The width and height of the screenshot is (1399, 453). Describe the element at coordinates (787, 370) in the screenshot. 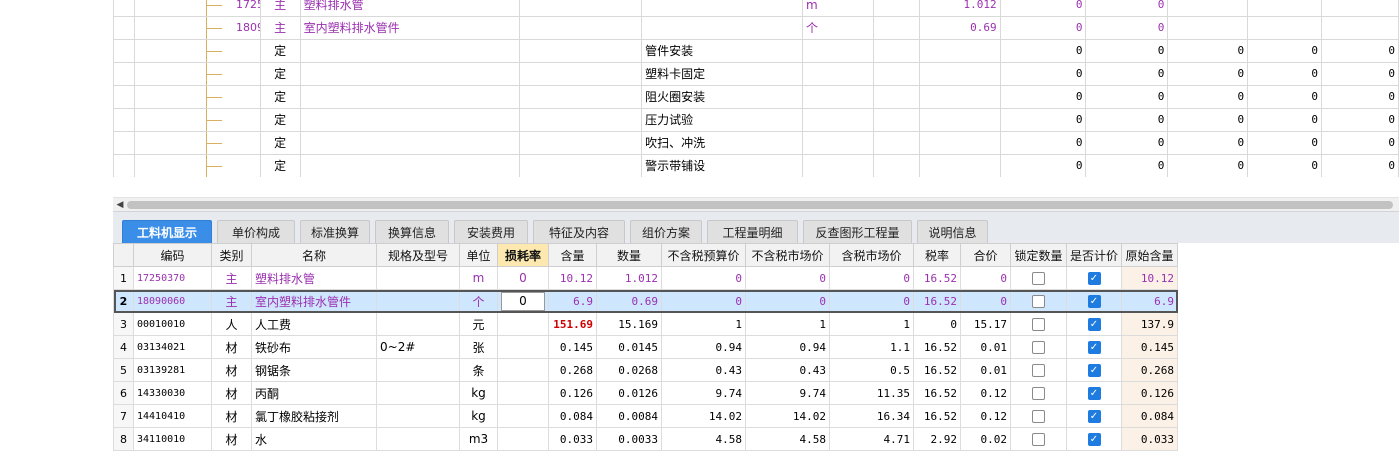

I see `market-price-cell: 0.43` at that location.